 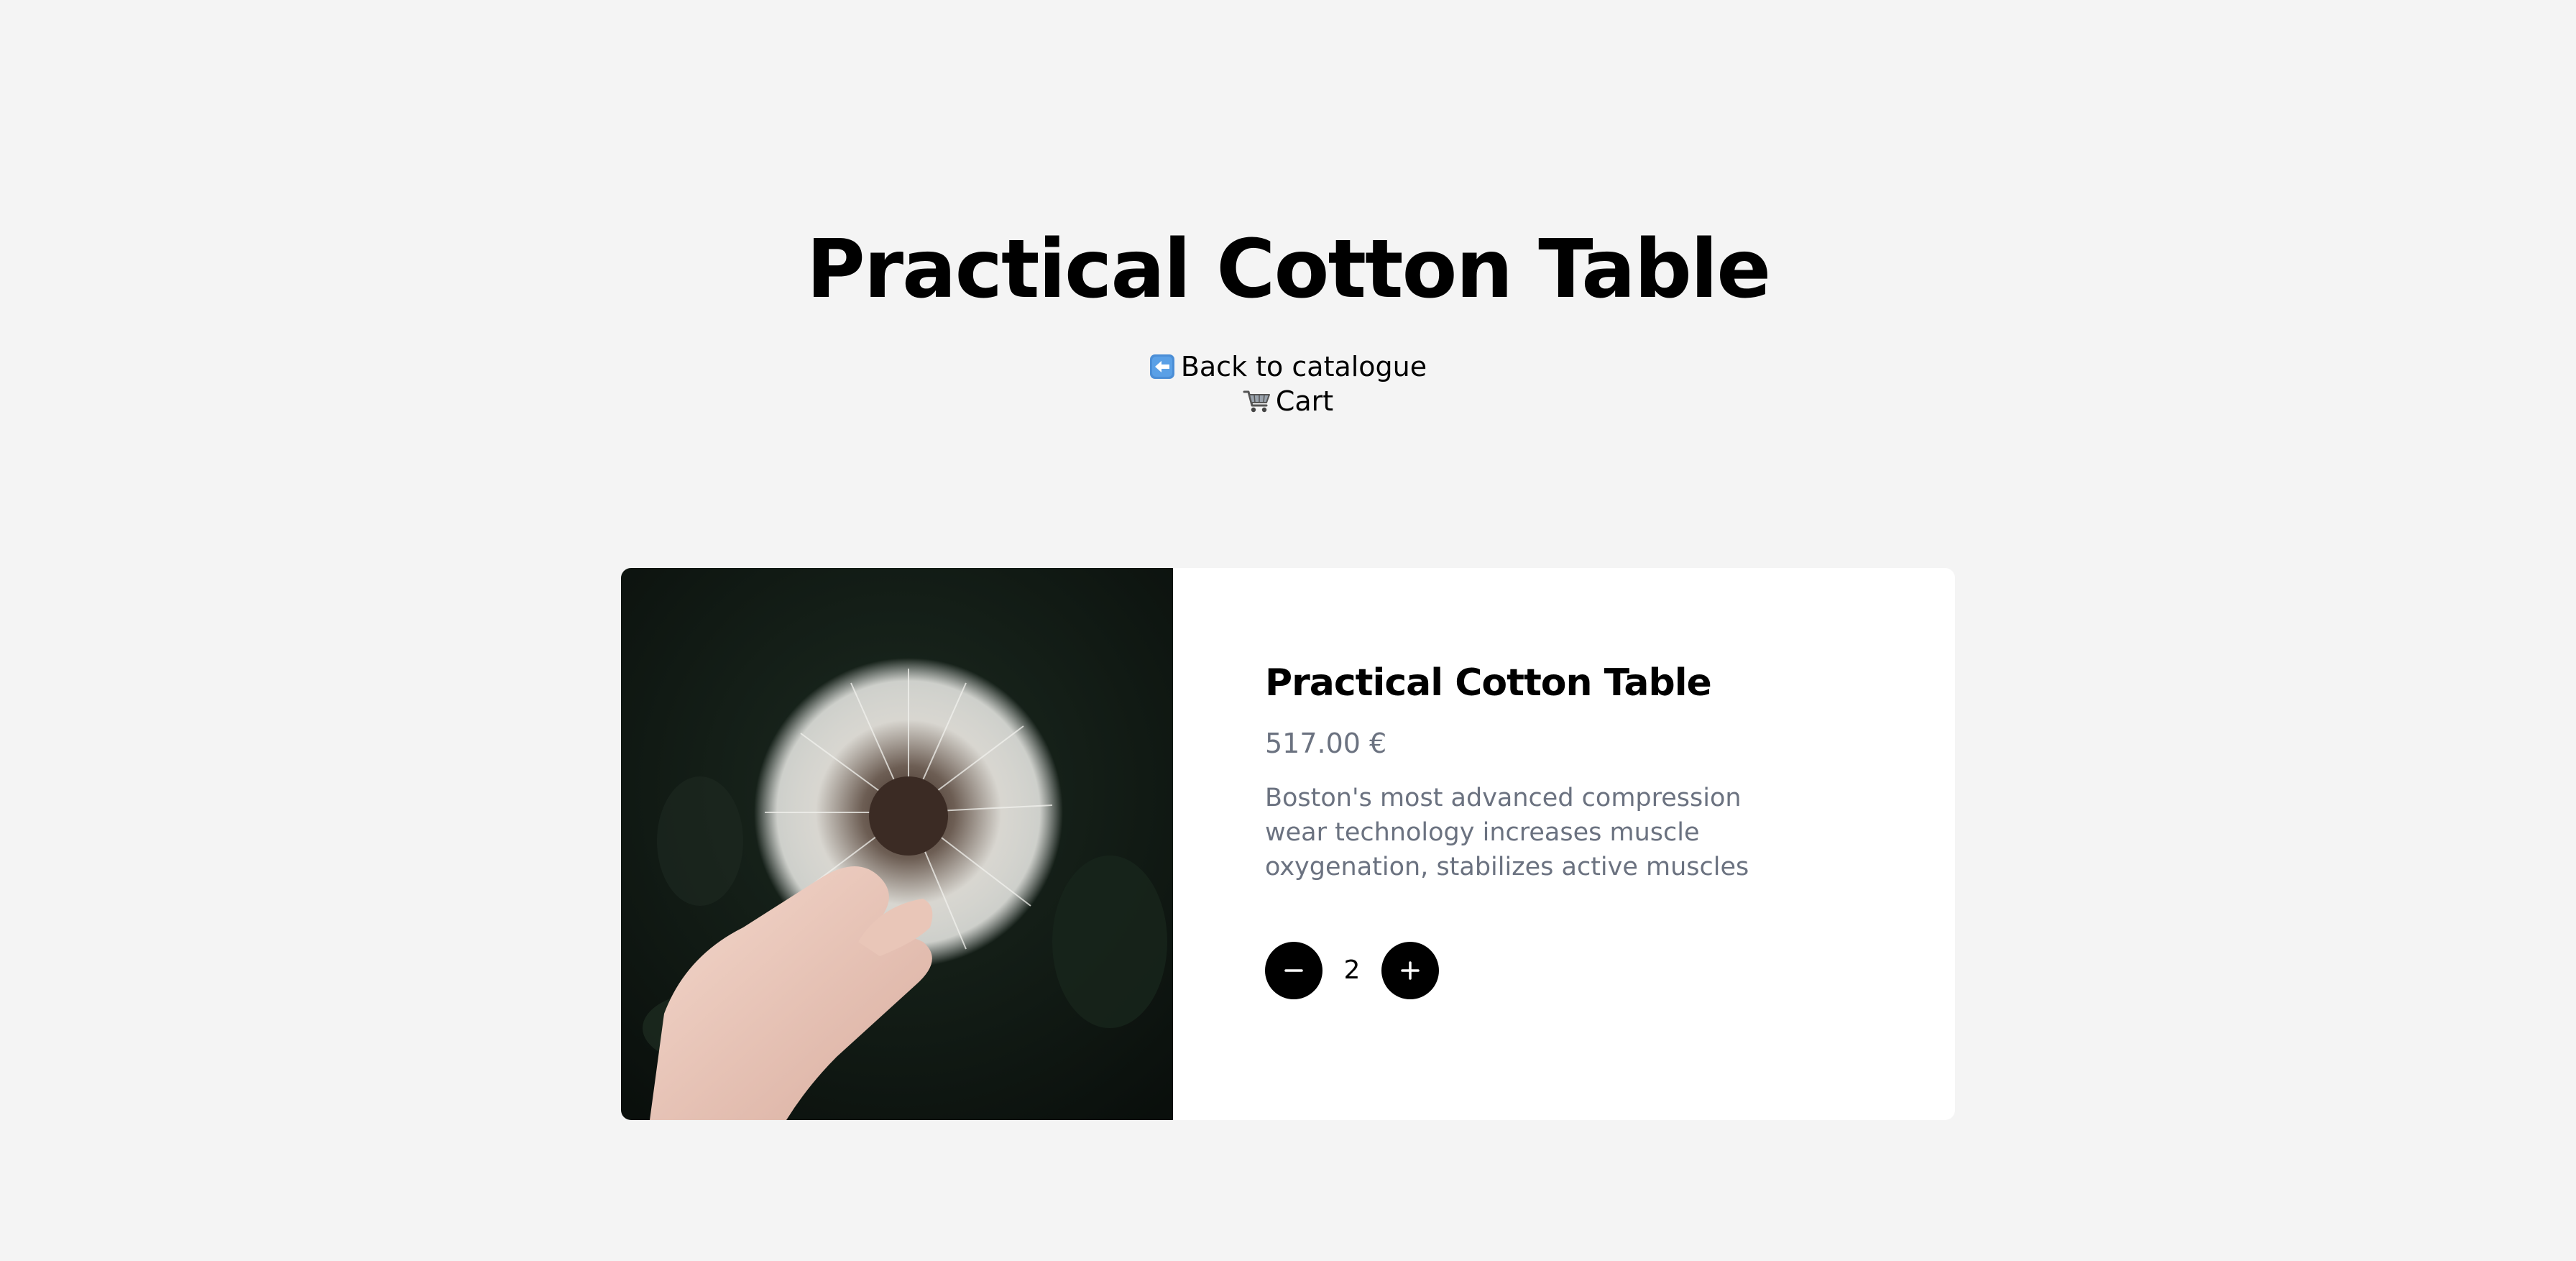 I want to click on left-arrow-icon, so click(x=1161, y=366).